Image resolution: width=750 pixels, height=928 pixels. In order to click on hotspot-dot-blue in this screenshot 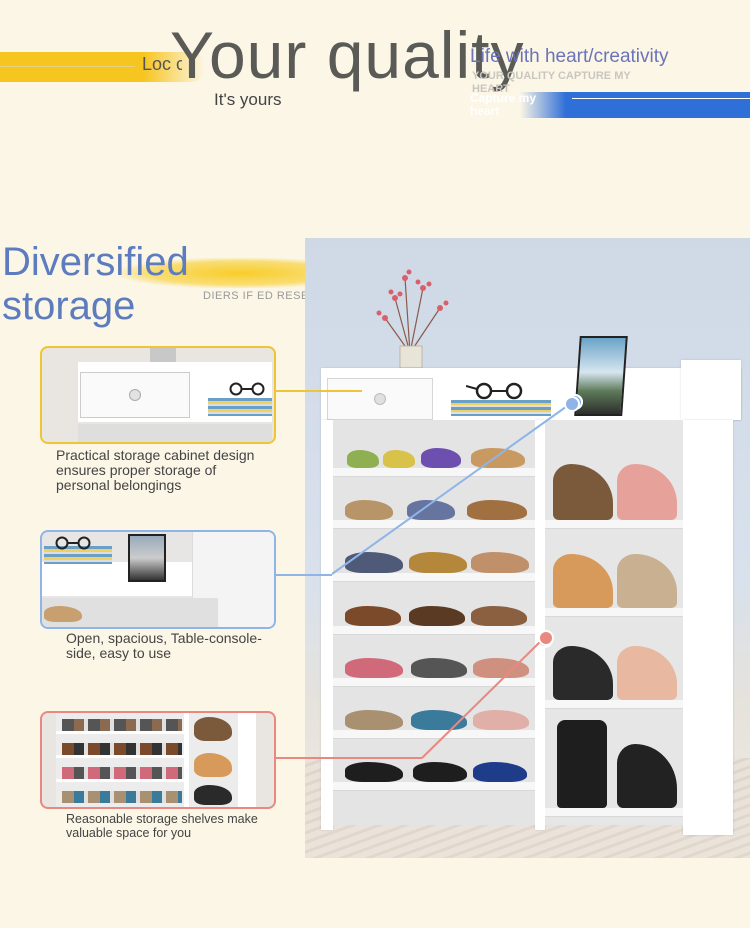, I will do `click(572, 404)`.